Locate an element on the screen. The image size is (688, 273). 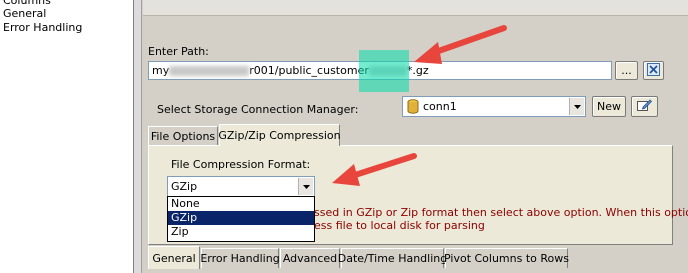
path-prefix: my is located at coordinates (161, 70).